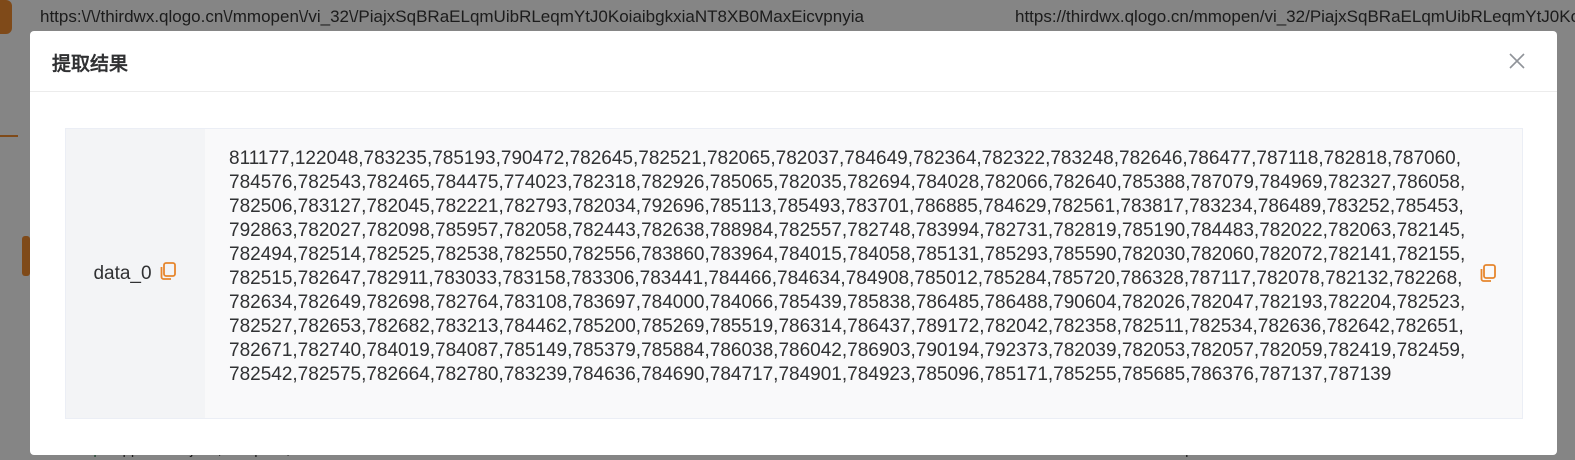 The image size is (1575, 460). I want to click on close-button, so click(1517, 61).